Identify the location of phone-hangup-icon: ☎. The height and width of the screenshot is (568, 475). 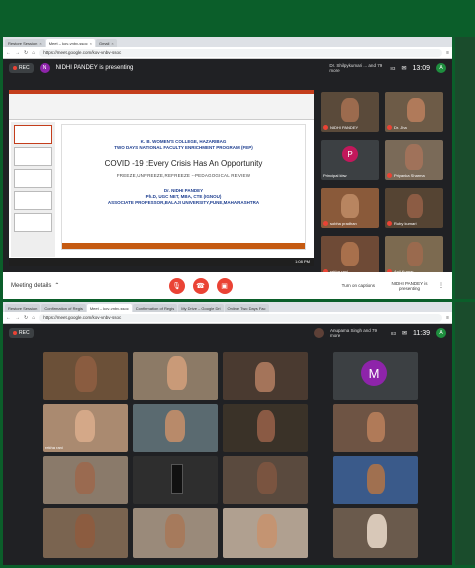
(200, 286).